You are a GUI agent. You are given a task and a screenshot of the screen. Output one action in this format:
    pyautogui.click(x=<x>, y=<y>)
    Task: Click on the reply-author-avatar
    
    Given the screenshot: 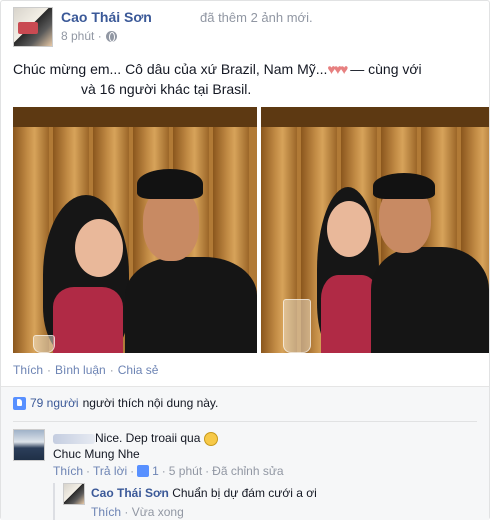 What is the action you would take?
    pyautogui.click(x=74, y=494)
    